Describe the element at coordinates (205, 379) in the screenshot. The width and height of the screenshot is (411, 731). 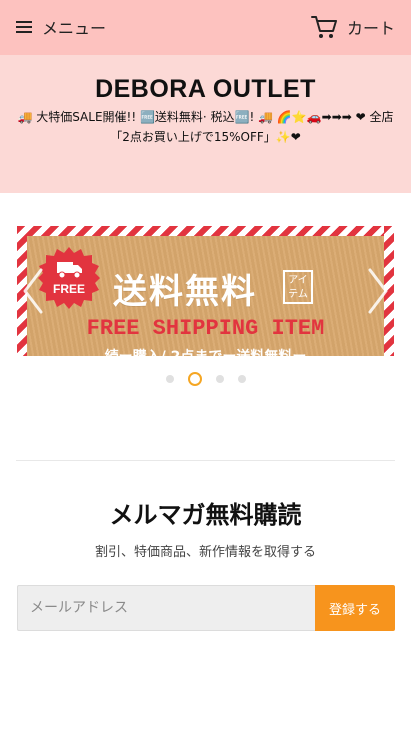
I see `slider-dots` at that location.